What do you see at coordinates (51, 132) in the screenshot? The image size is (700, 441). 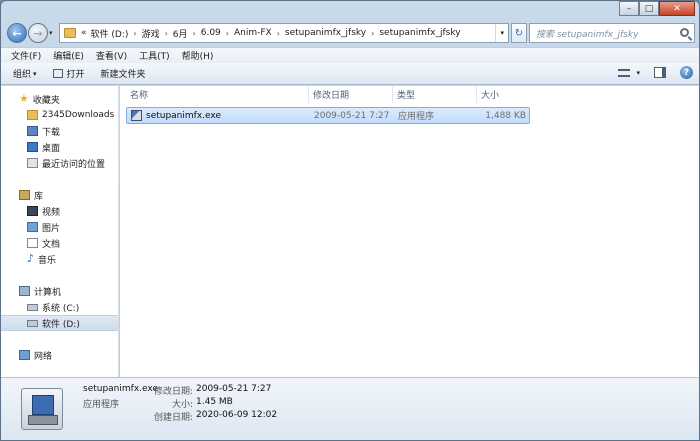 I see `sidebar-item-label: 下载` at bounding box center [51, 132].